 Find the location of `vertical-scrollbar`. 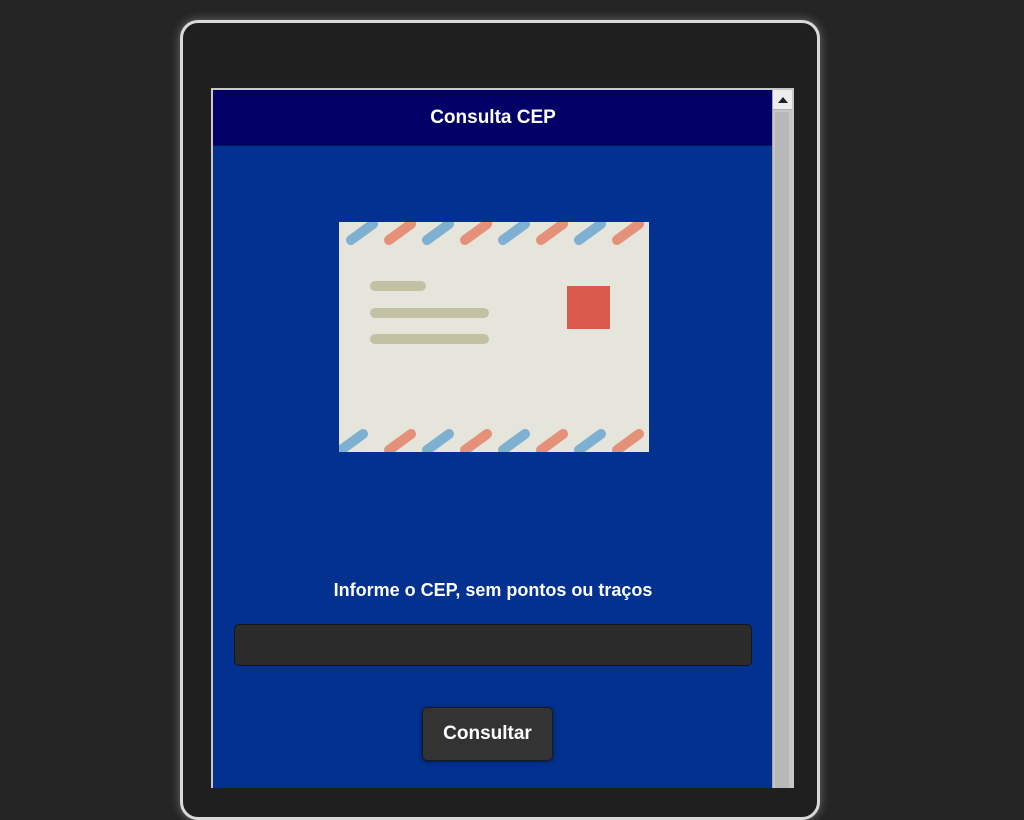

vertical-scrollbar is located at coordinates (782, 439).